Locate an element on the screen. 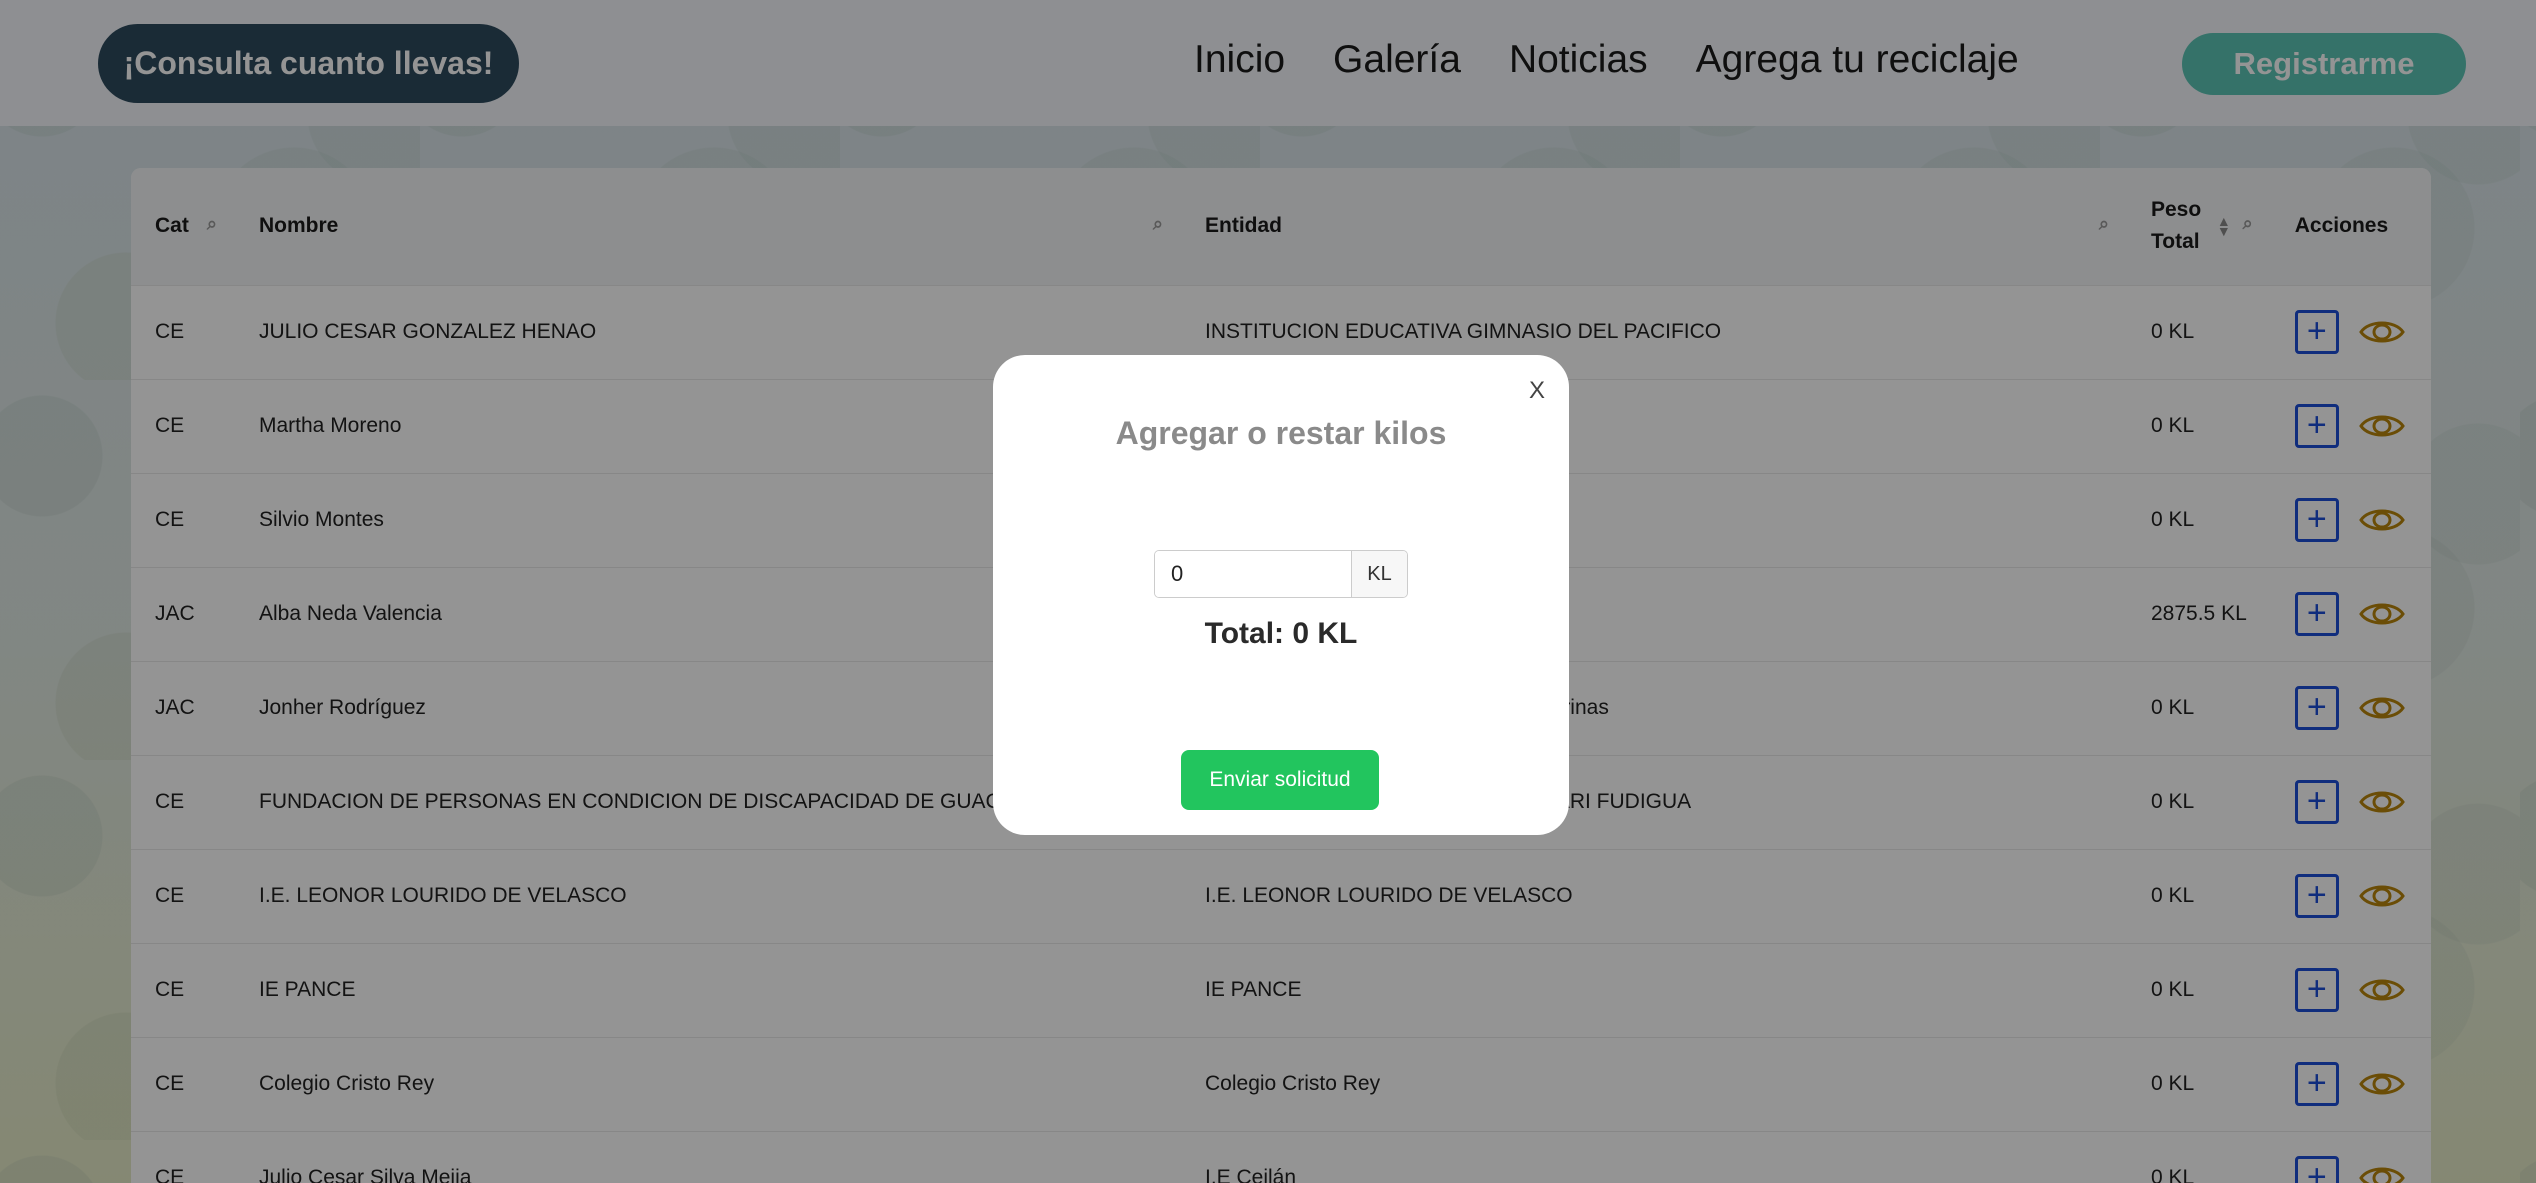 The height and width of the screenshot is (1183, 2536). submit-button: Enviar solicitud is located at coordinates (1280, 780).